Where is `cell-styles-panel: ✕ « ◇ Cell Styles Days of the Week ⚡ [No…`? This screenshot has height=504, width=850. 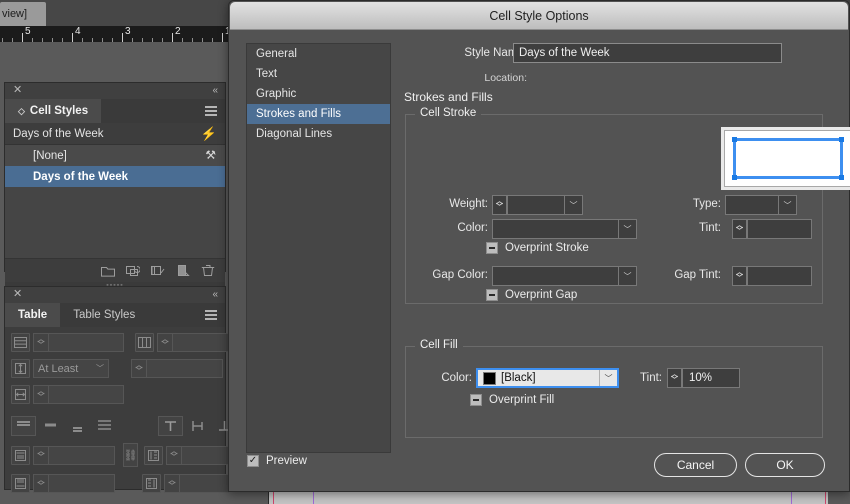
cell-styles-panel: ✕ « ◇ Cell Styles Days of the Week ⚡ [No… is located at coordinates (115, 185).